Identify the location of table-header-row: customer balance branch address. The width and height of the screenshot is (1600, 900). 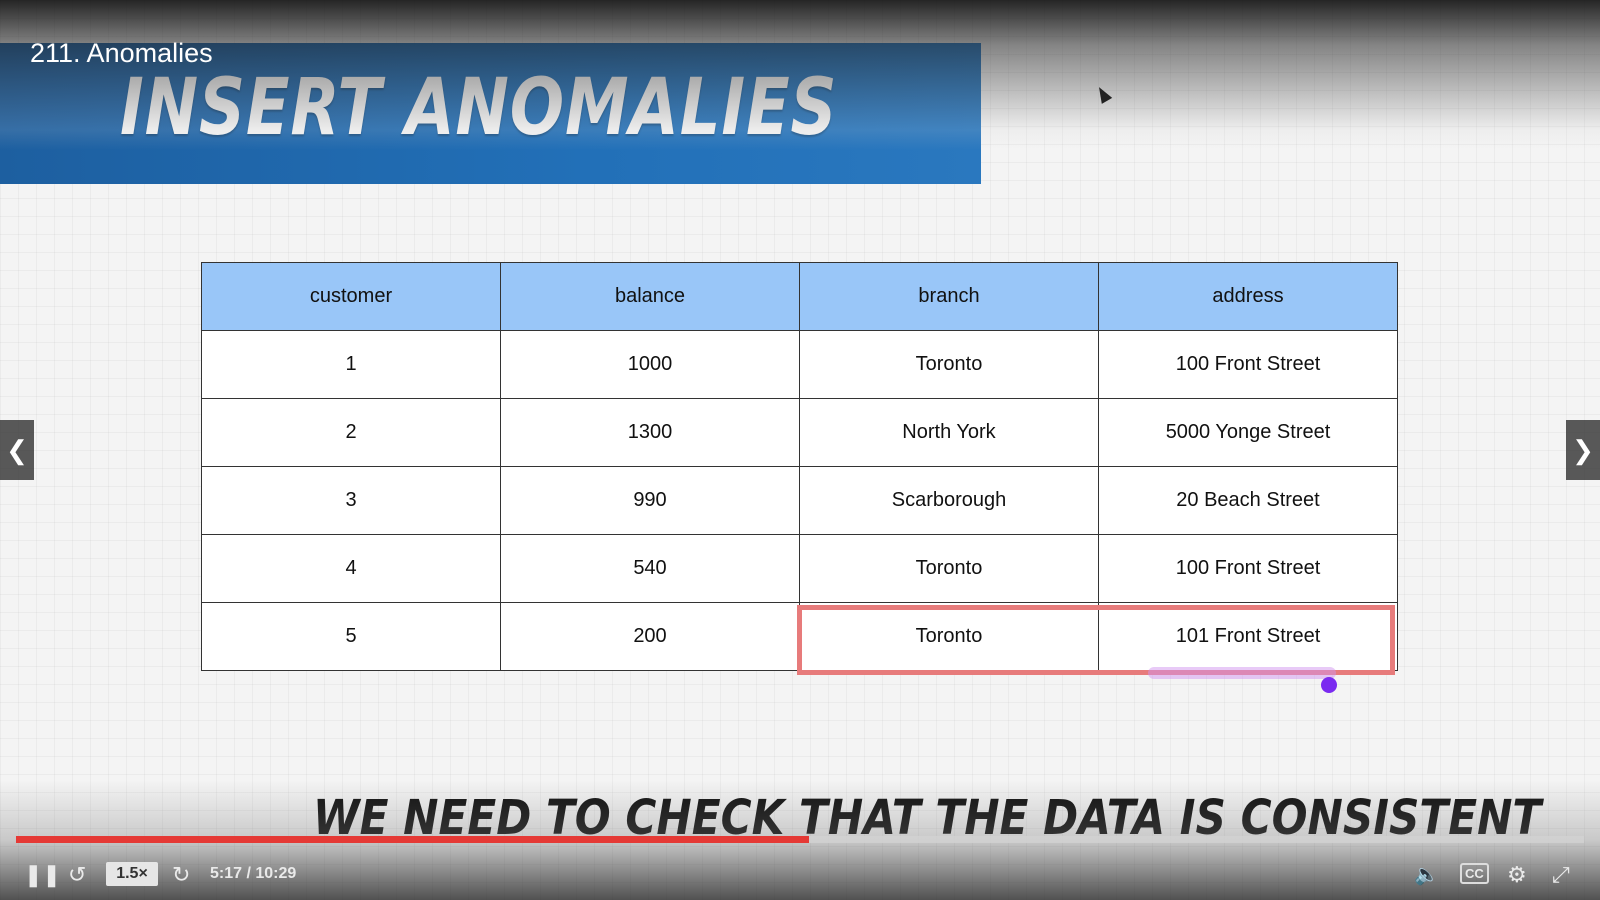
(799, 296).